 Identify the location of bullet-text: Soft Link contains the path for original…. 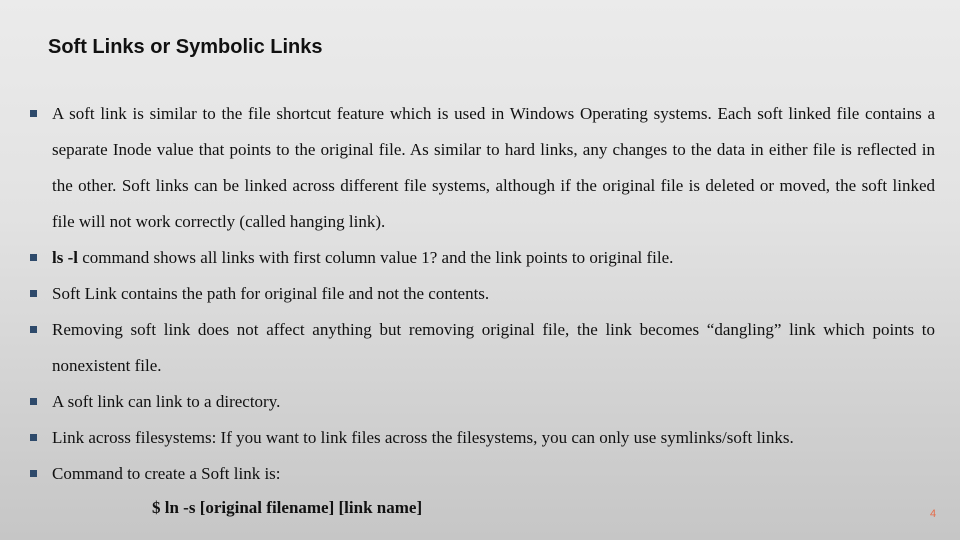
(271, 293).